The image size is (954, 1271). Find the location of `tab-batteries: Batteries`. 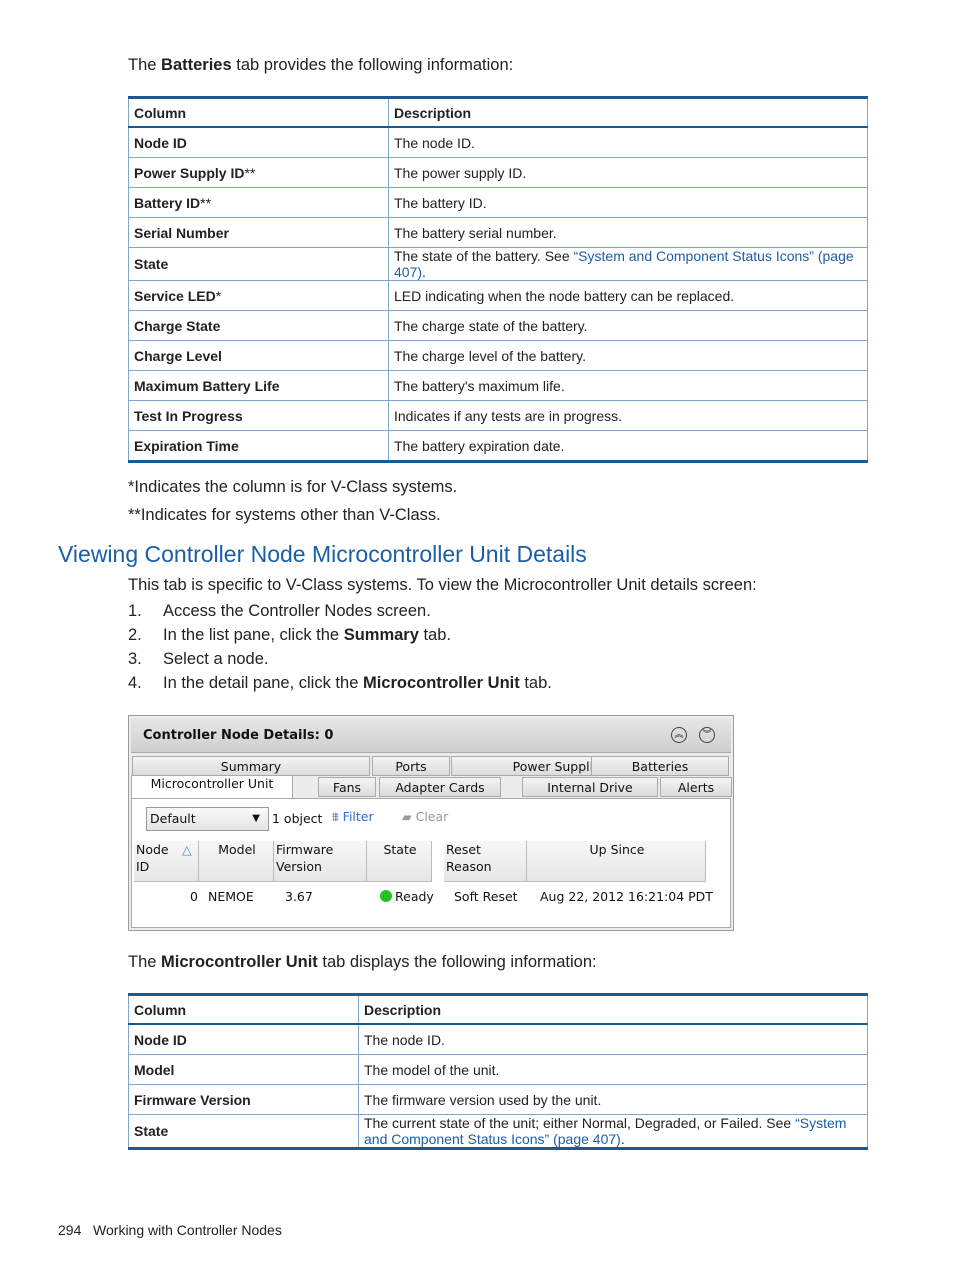

tab-batteries: Batteries is located at coordinates (660, 766).